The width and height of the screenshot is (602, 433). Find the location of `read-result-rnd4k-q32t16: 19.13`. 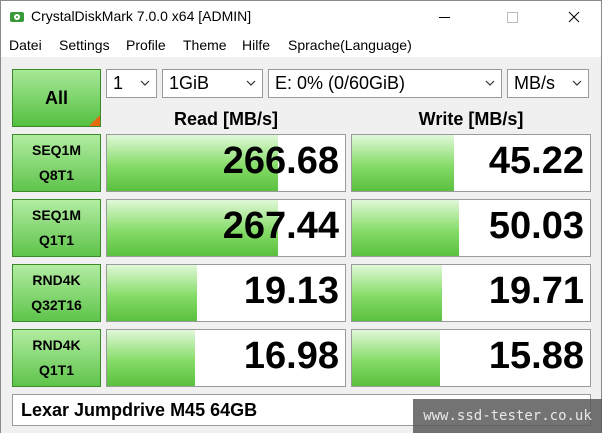

read-result-rnd4k-q32t16: 19.13 is located at coordinates (226, 293).